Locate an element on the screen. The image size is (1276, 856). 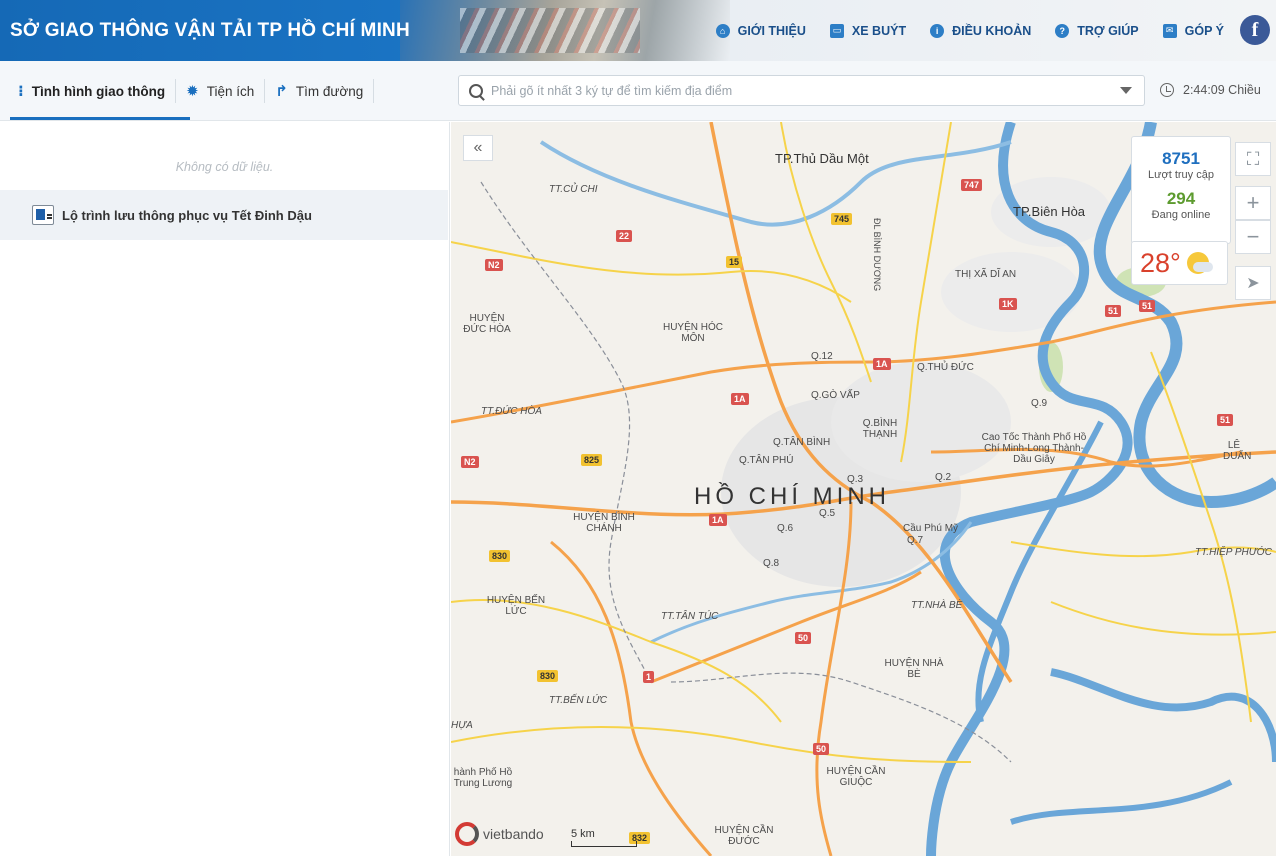
nav-xe-buyt: ▭ XE BUÝT is located at coordinates (867, 30).